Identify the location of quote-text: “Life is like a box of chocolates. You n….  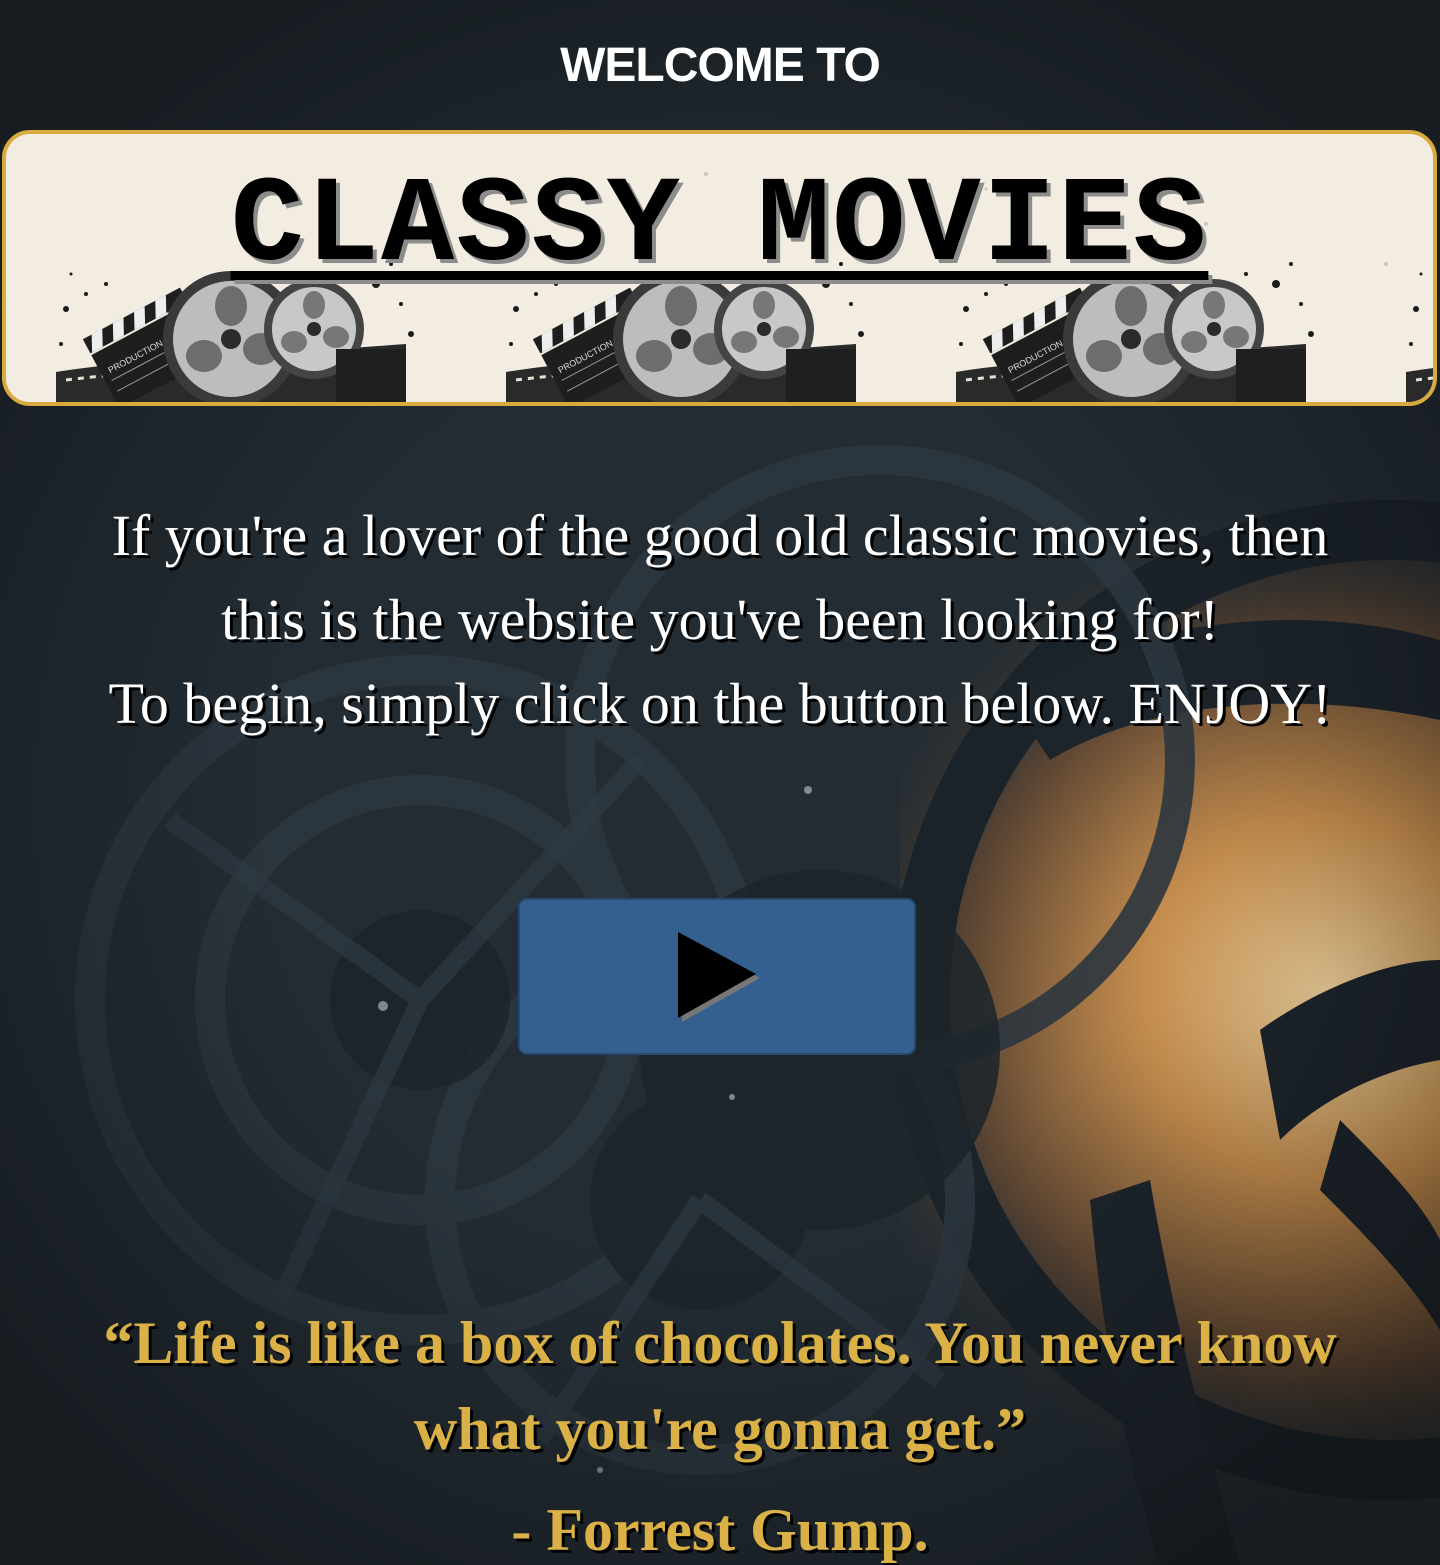
(720, 1386).